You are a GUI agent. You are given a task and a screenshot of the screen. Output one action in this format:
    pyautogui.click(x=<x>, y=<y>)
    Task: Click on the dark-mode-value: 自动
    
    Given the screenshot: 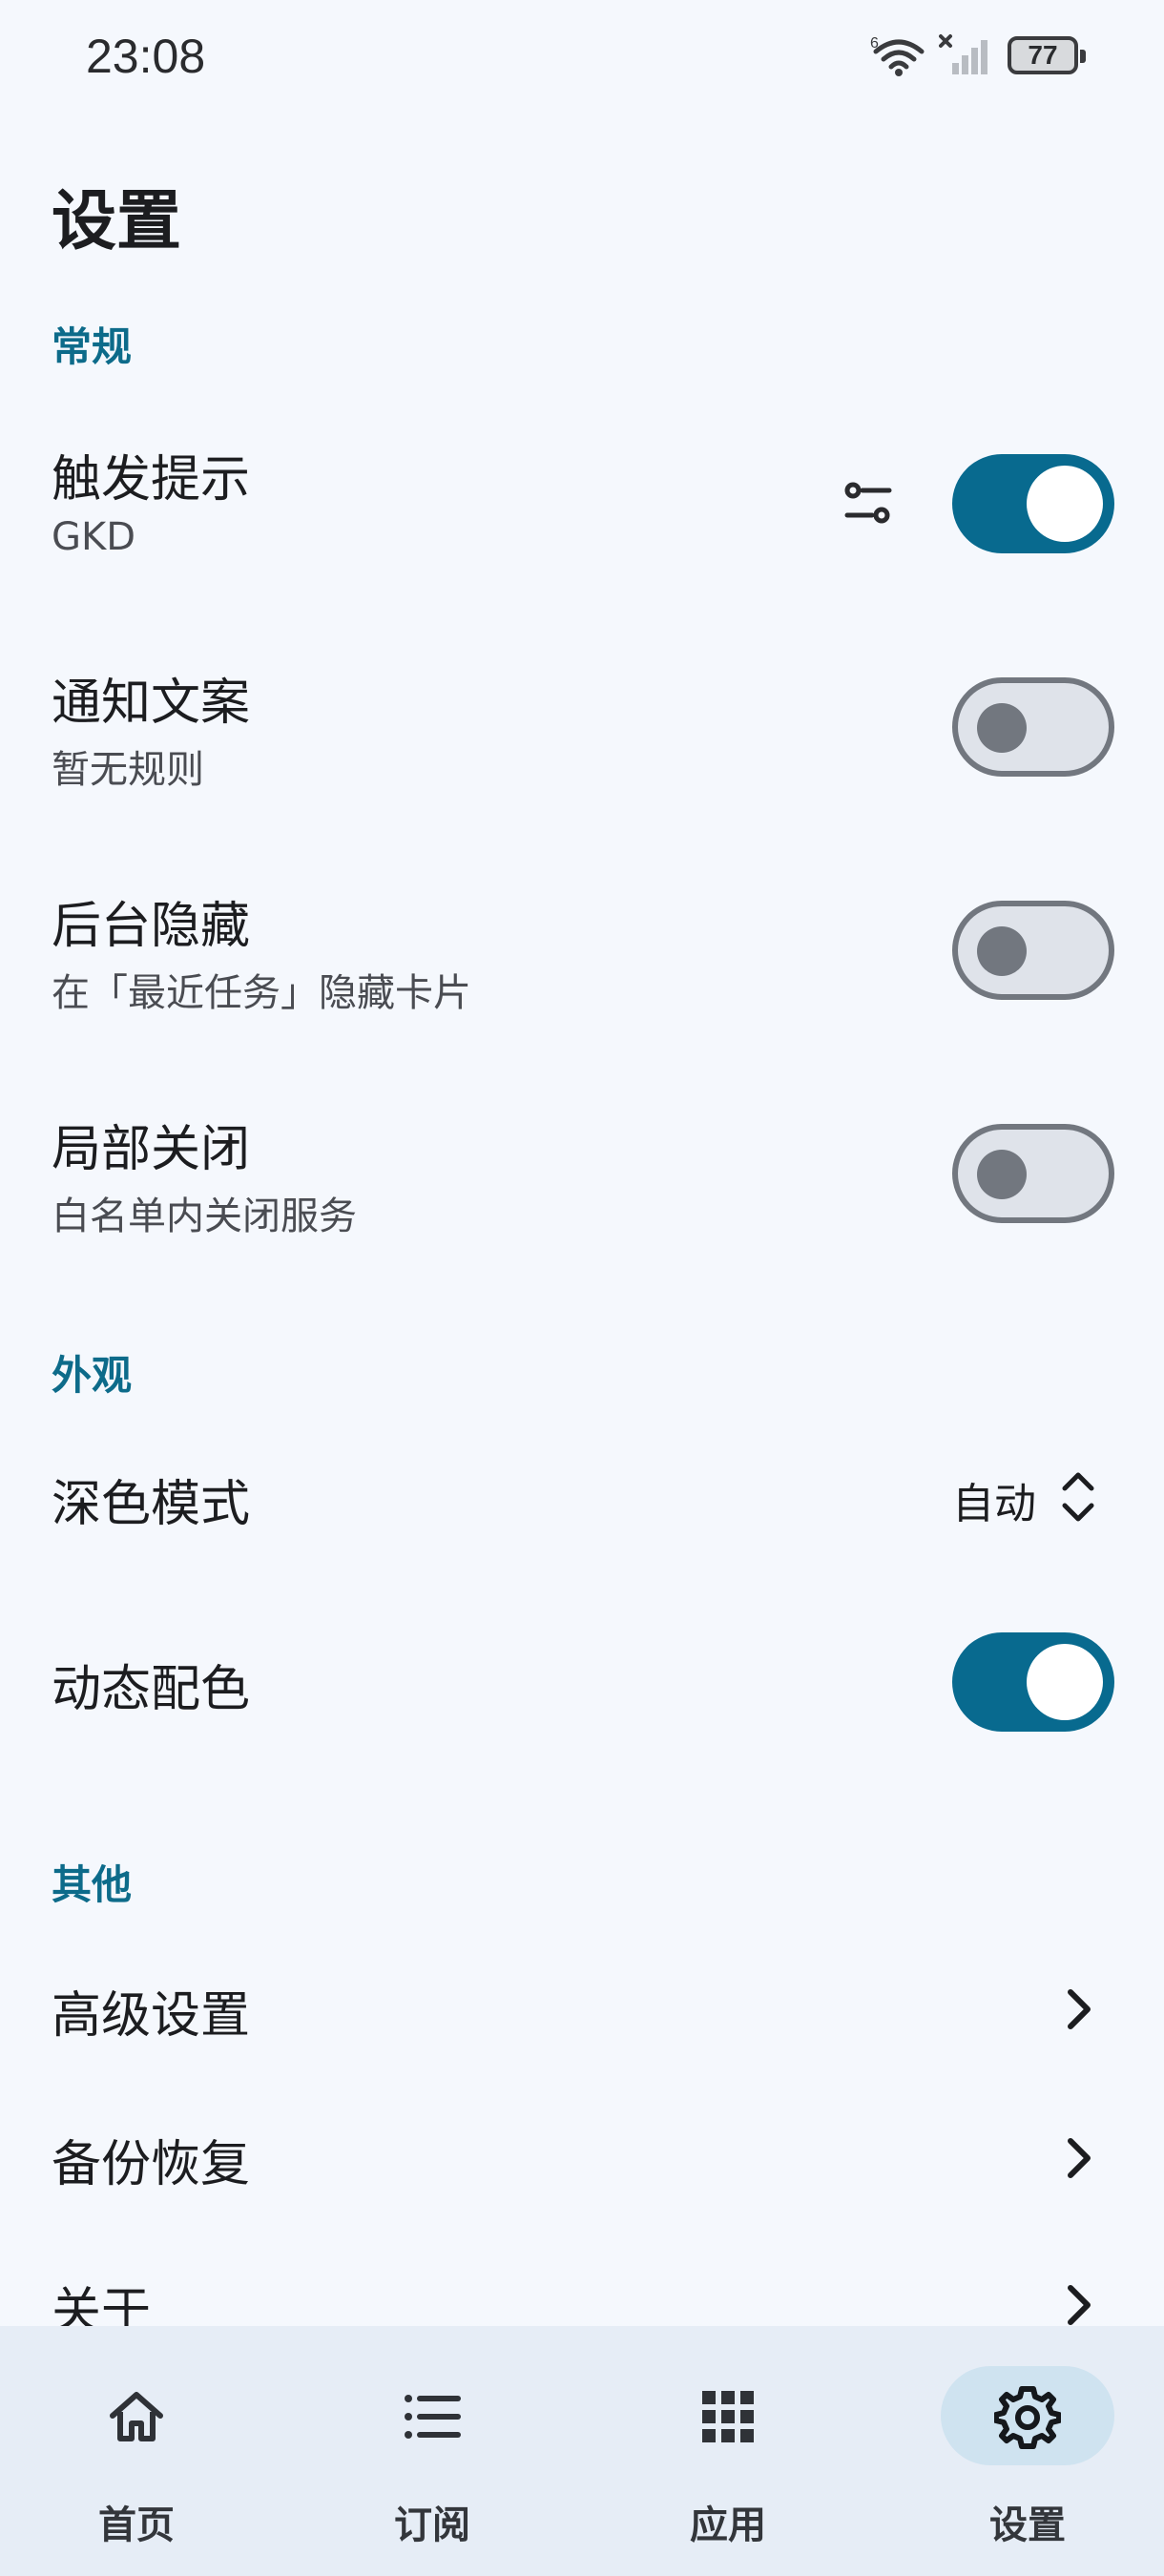 What is the action you would take?
    pyautogui.click(x=994, y=1499)
    